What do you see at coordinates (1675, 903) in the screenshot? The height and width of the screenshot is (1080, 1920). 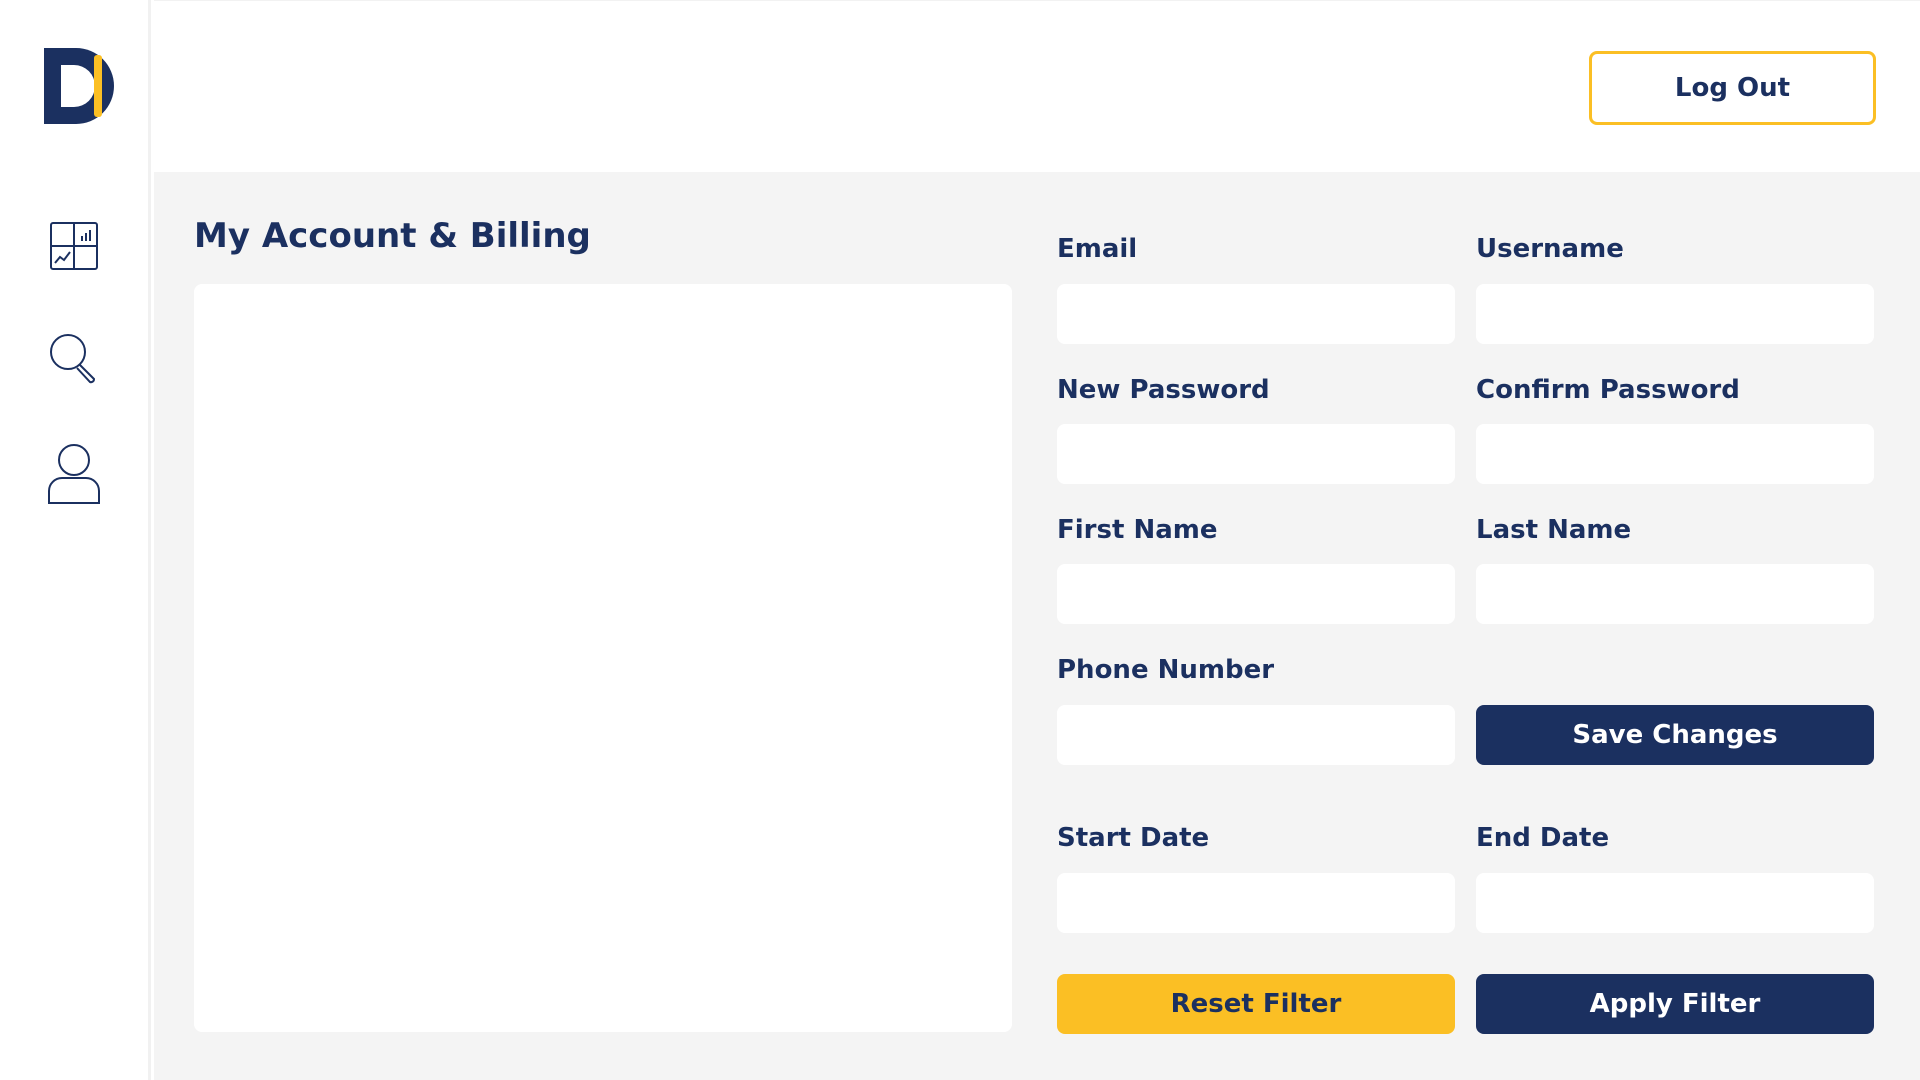 I see `end-date-field` at bounding box center [1675, 903].